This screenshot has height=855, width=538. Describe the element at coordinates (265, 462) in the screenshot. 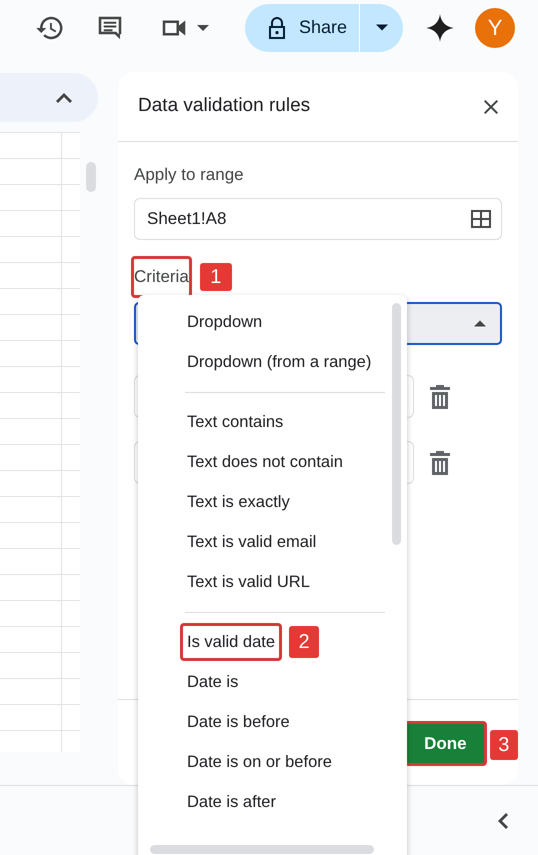

I see `menu-option: Text does not contain` at that location.